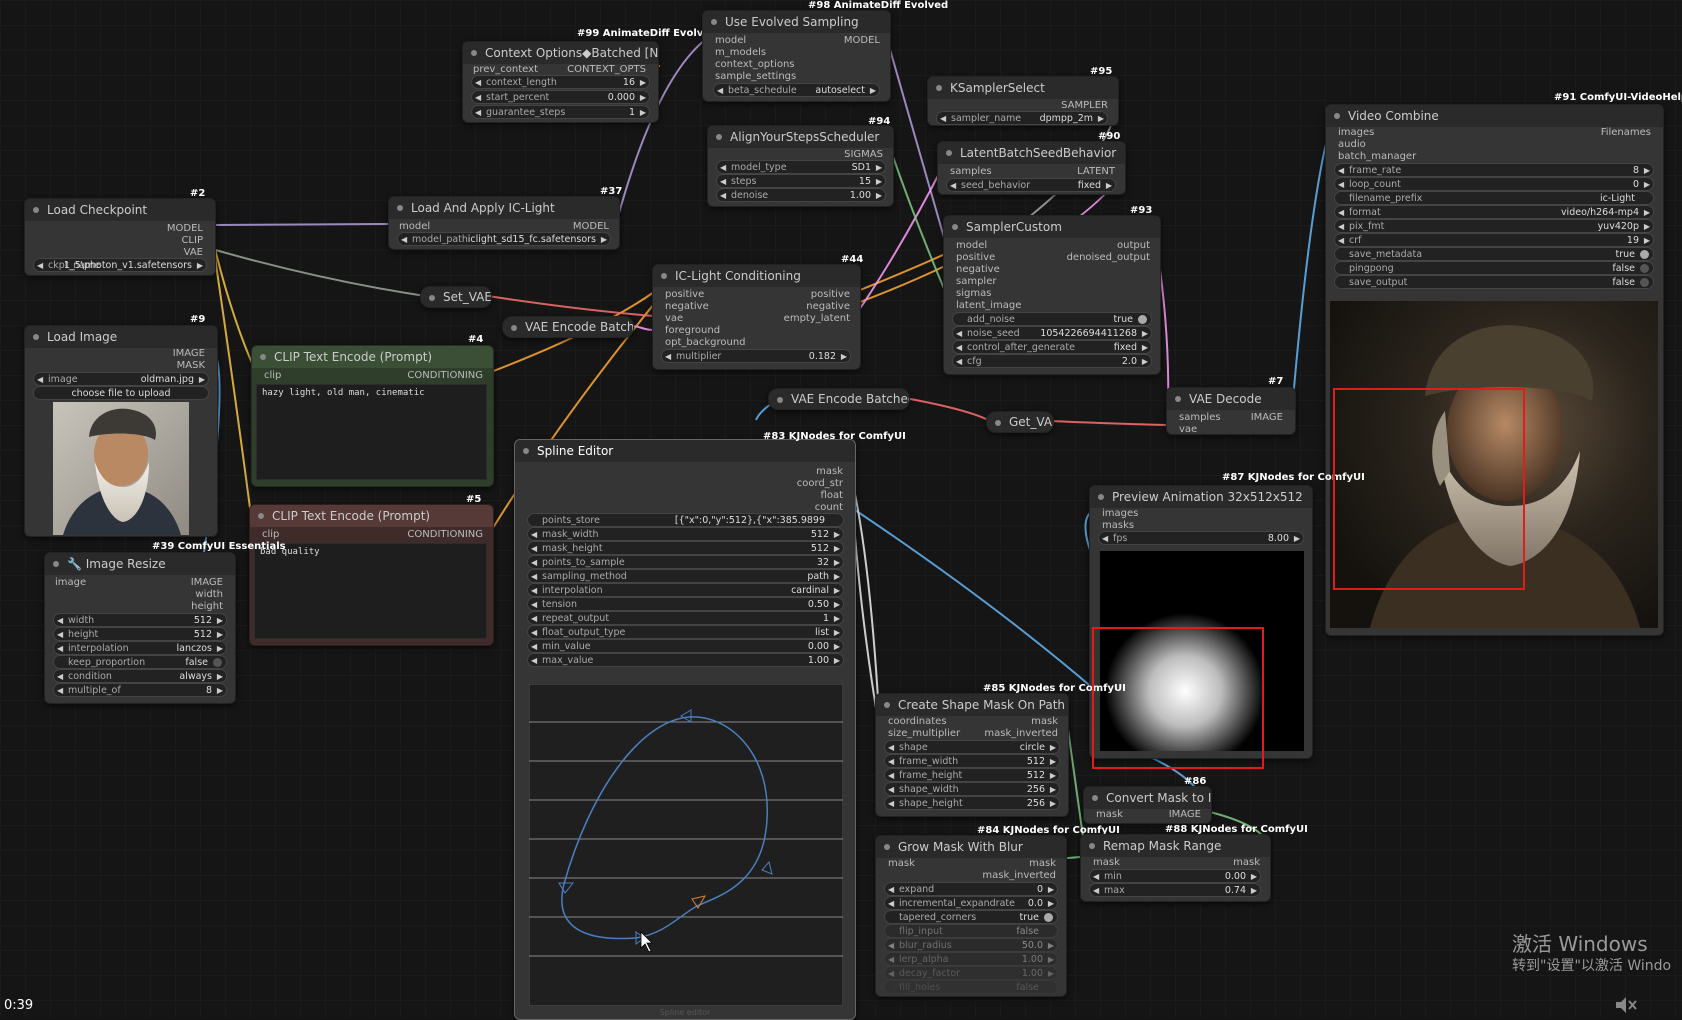 The image size is (1682, 1020). I want to click on widget-loop-count: loop_count0, so click(1494, 184).